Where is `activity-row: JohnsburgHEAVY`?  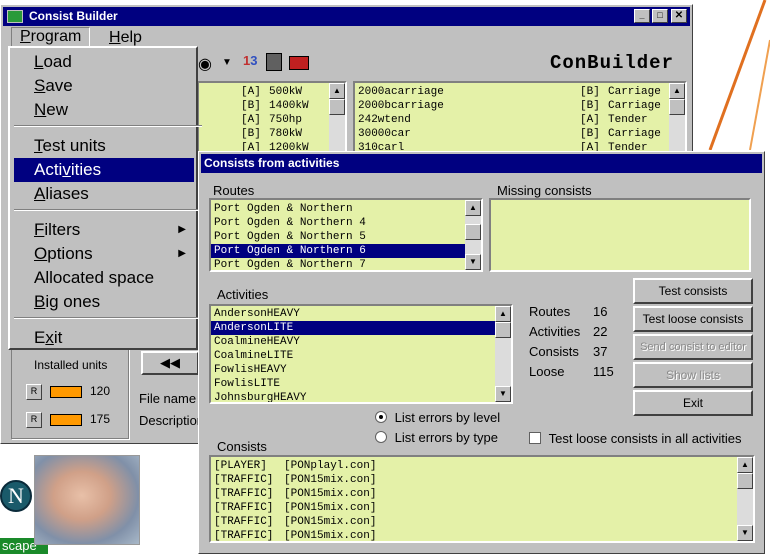
activity-row: JohnsburgHEAVY is located at coordinates (353, 396).